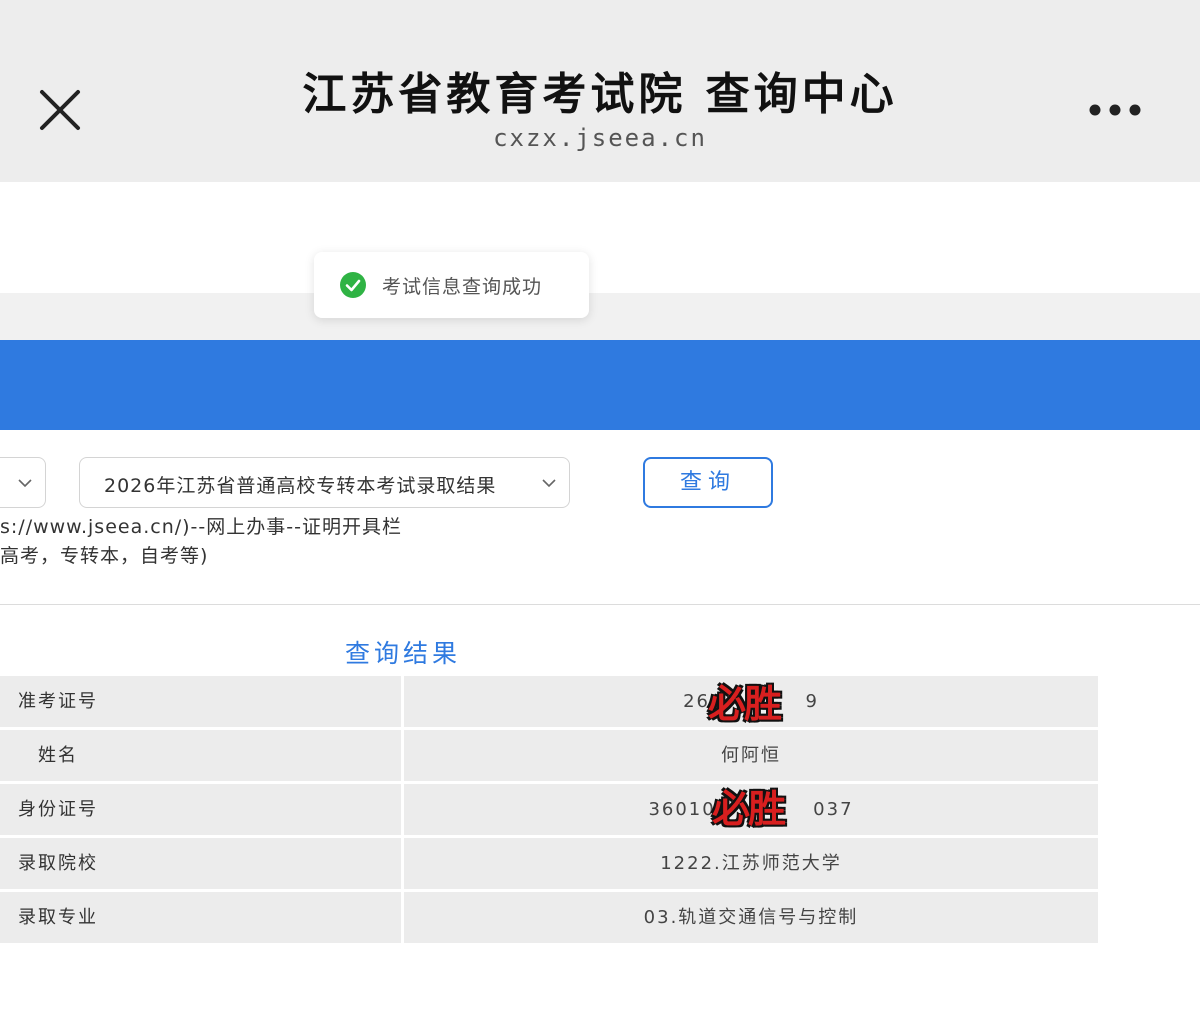 The width and height of the screenshot is (1200, 1014). What do you see at coordinates (353, 285) in the screenshot?
I see `check-circle-icon` at bounding box center [353, 285].